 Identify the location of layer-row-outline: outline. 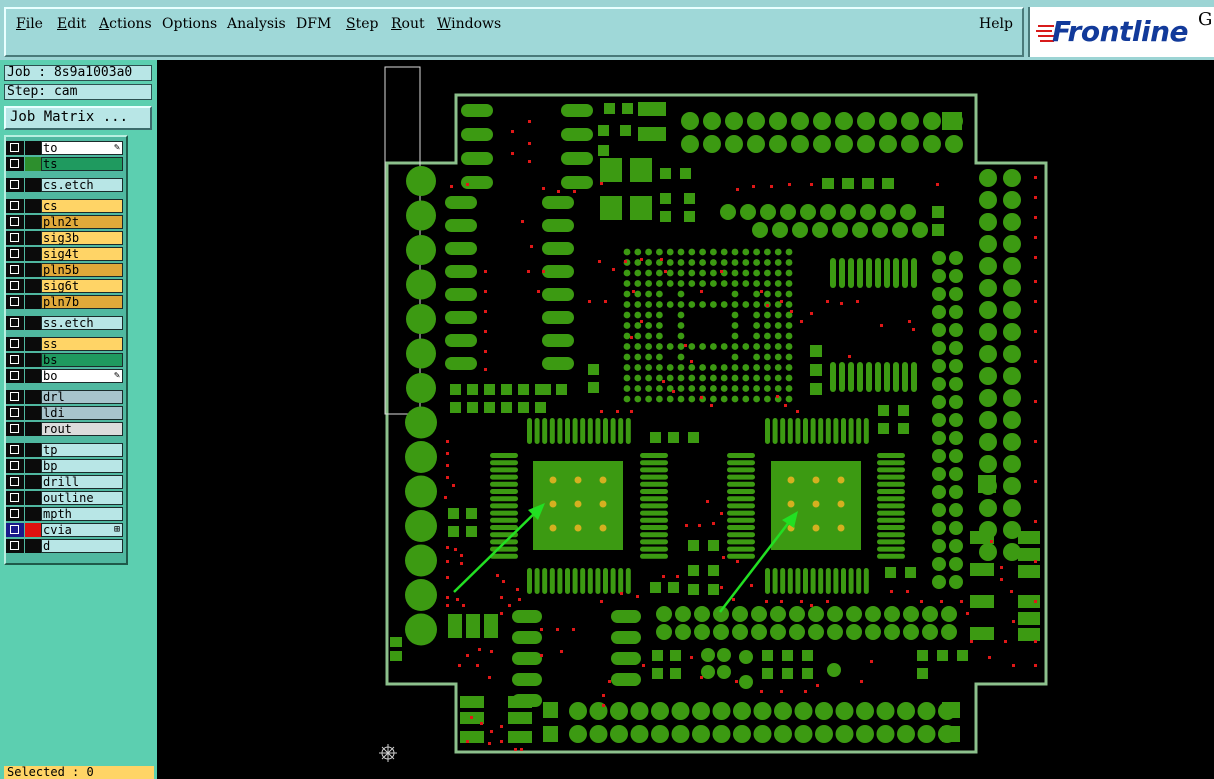
(65, 498).